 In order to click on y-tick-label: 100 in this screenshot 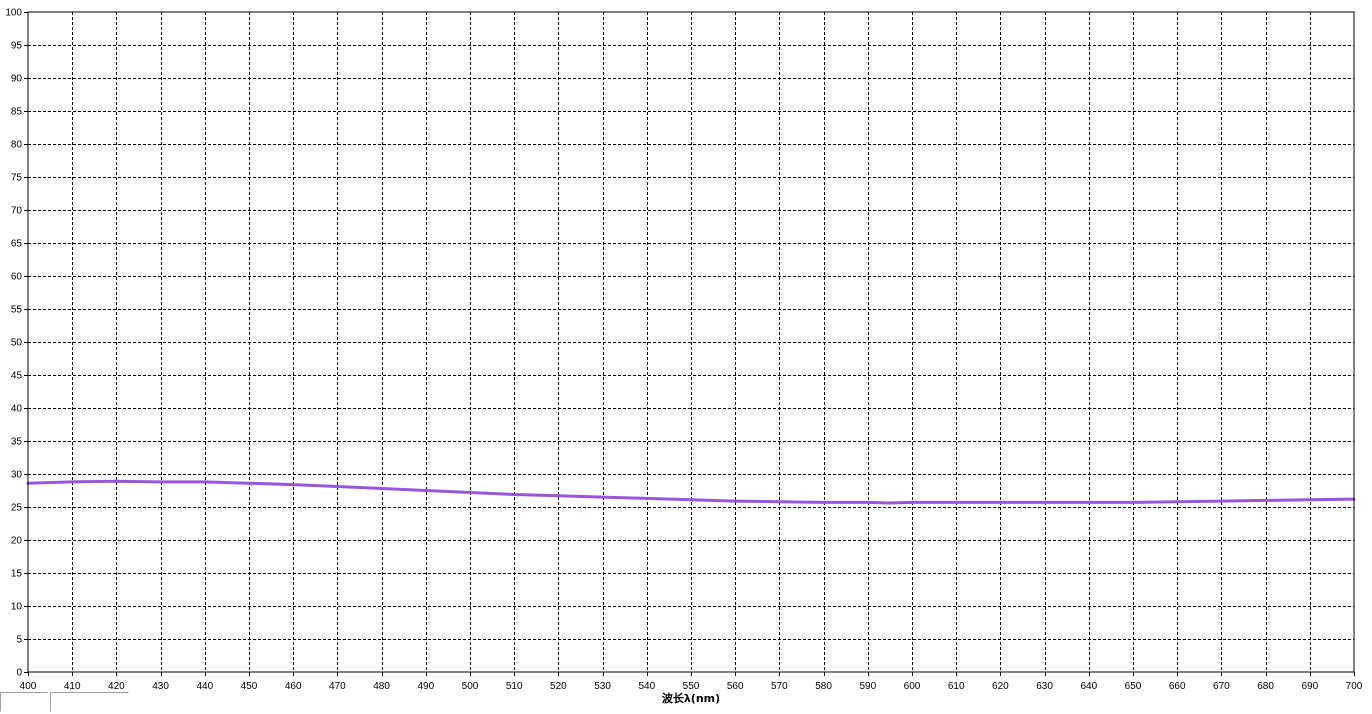, I will do `click(13, 13)`.